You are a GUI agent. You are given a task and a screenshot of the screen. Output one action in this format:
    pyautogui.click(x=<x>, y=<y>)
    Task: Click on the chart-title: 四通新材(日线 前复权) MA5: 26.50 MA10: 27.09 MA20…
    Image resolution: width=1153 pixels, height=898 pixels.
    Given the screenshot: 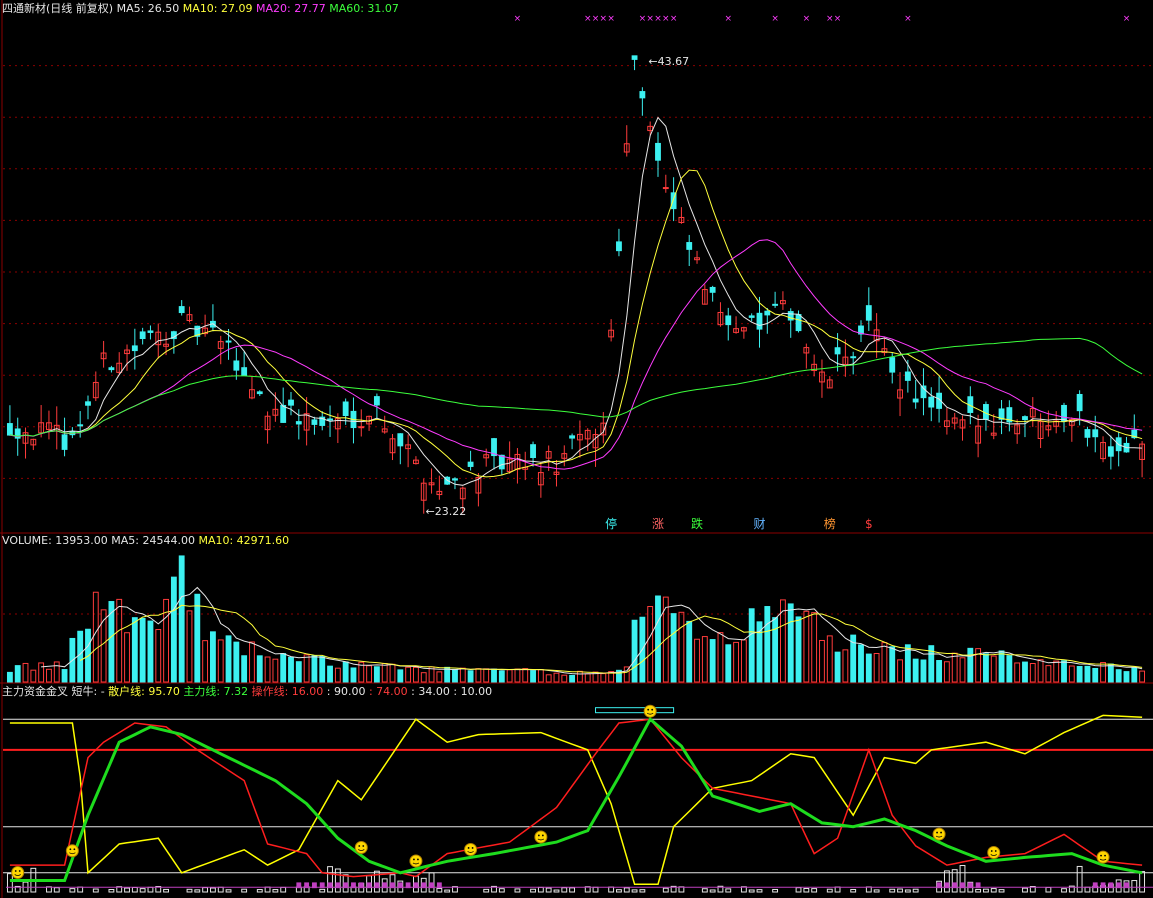 What is the action you would take?
    pyautogui.click(x=200, y=8)
    